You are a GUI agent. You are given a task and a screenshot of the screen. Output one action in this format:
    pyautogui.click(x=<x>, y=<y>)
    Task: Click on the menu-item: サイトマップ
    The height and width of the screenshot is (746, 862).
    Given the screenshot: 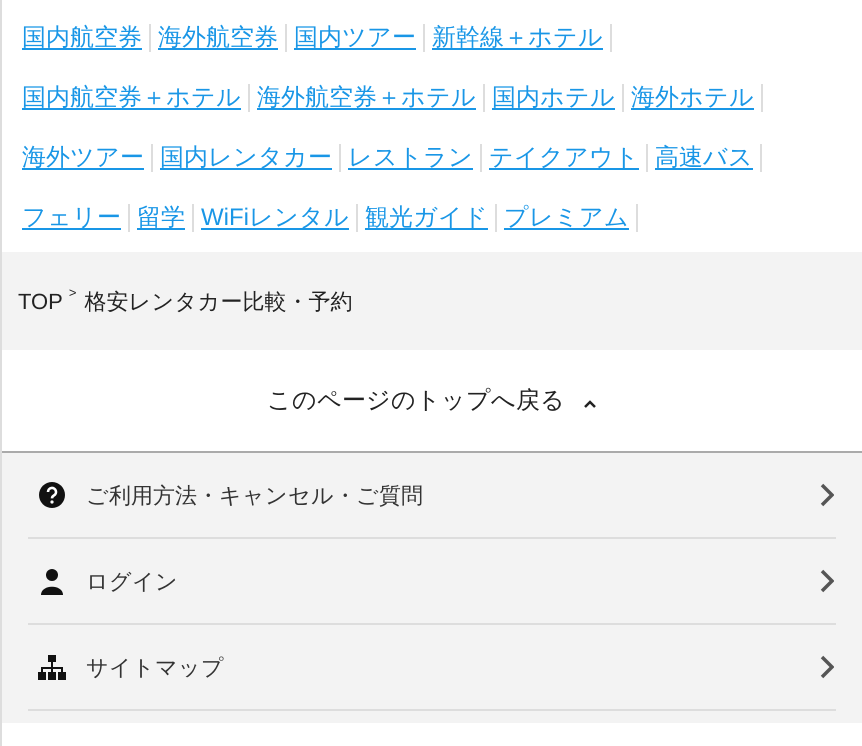 What is the action you would take?
    pyautogui.click(x=432, y=668)
    